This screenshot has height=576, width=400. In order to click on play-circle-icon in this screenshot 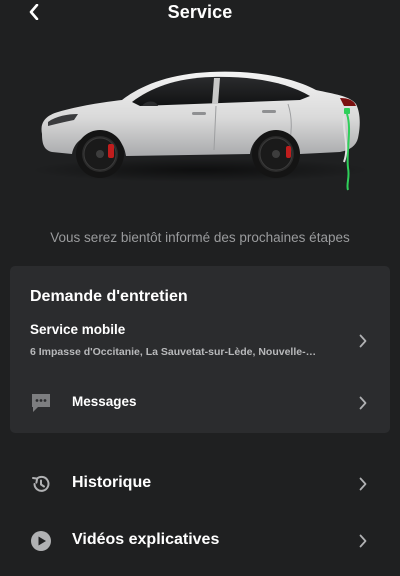, I will do `click(41, 541)`.